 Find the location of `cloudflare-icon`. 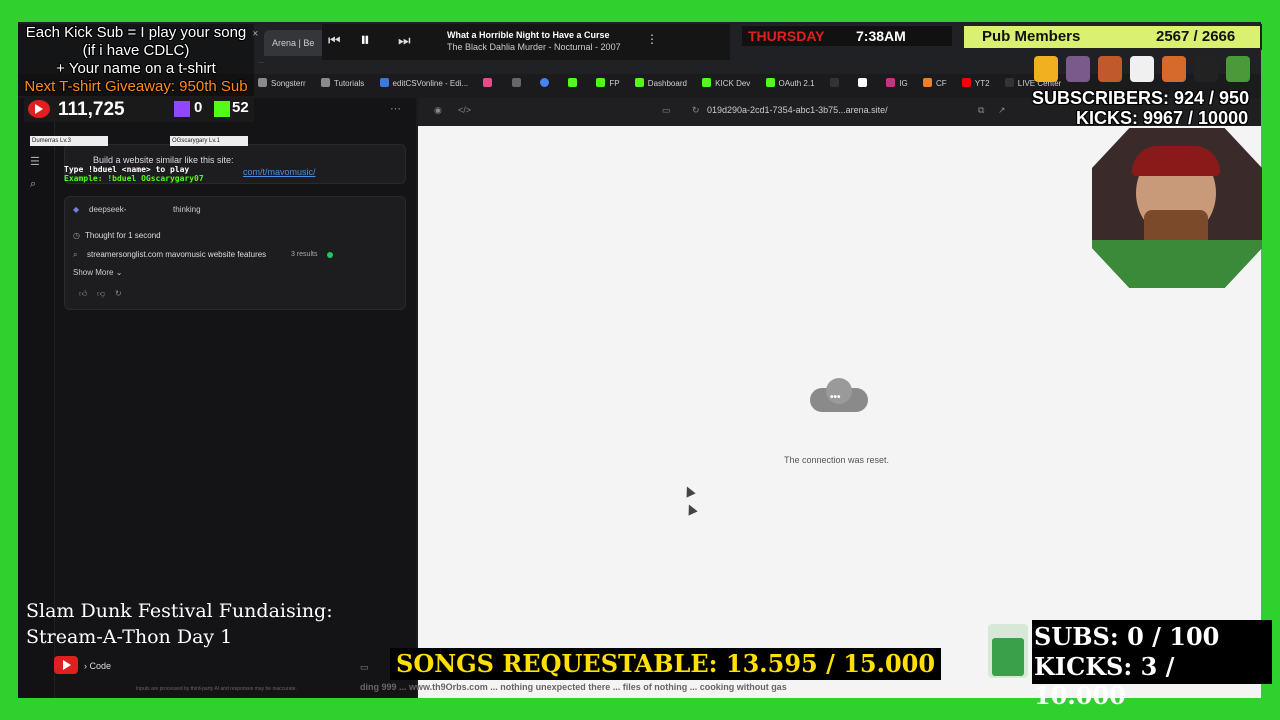

cloudflare-icon is located at coordinates (927, 82).